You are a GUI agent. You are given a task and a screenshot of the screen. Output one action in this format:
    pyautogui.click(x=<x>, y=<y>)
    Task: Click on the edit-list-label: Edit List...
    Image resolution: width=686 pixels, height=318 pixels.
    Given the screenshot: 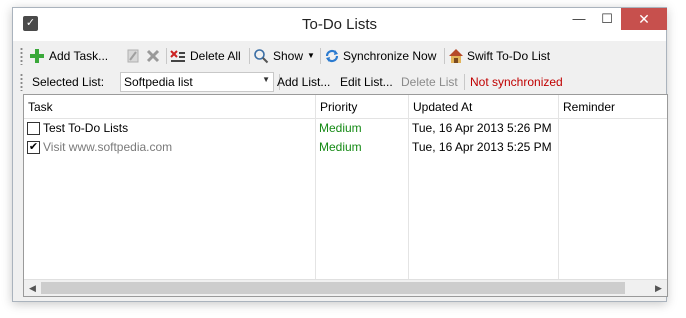 What is the action you would take?
    pyautogui.click(x=366, y=82)
    